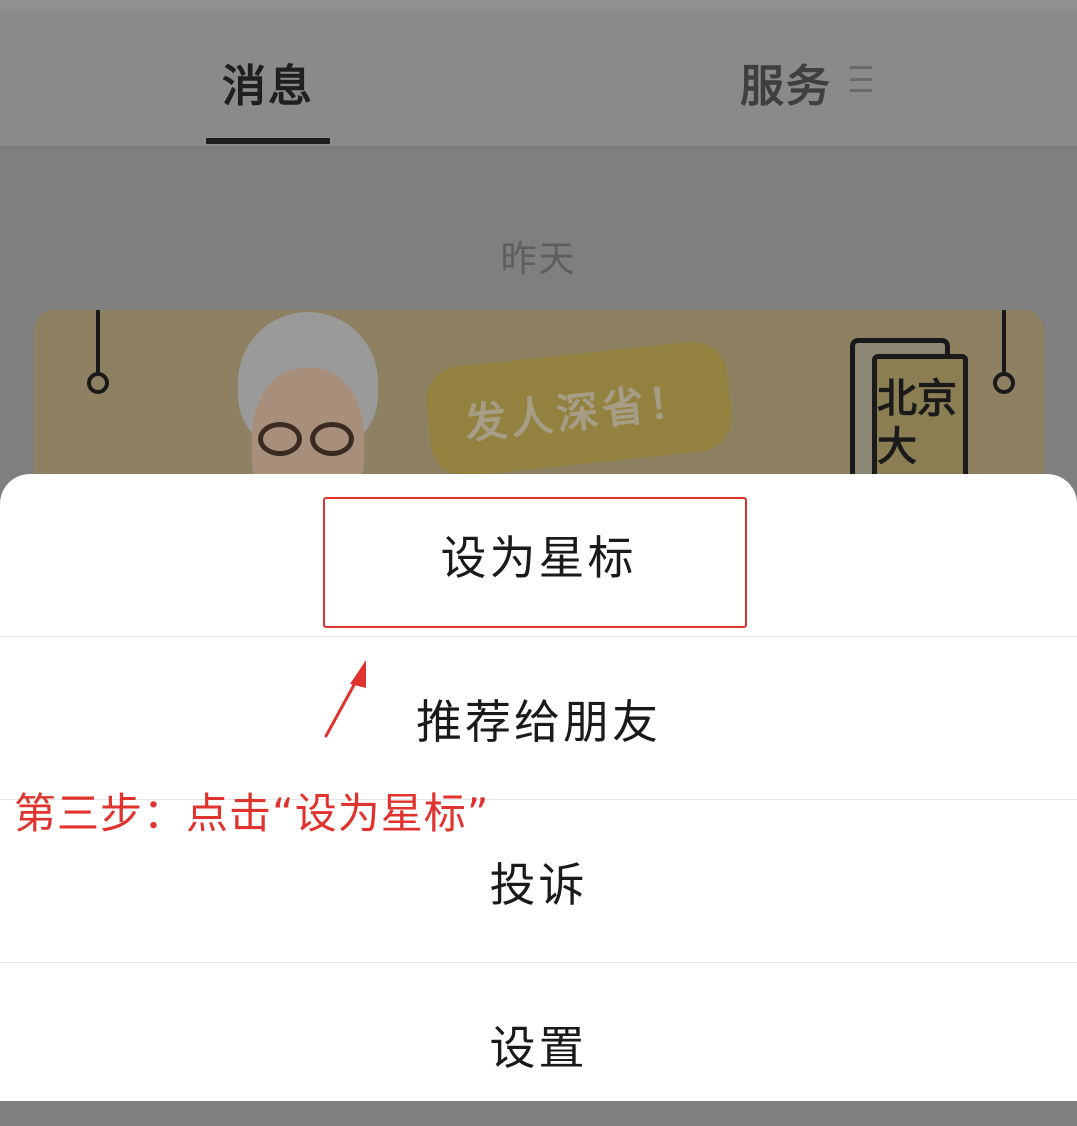 This screenshot has height=1126, width=1077. Describe the element at coordinates (345, 699) in the screenshot. I see `annotation-arrow-icon` at that location.